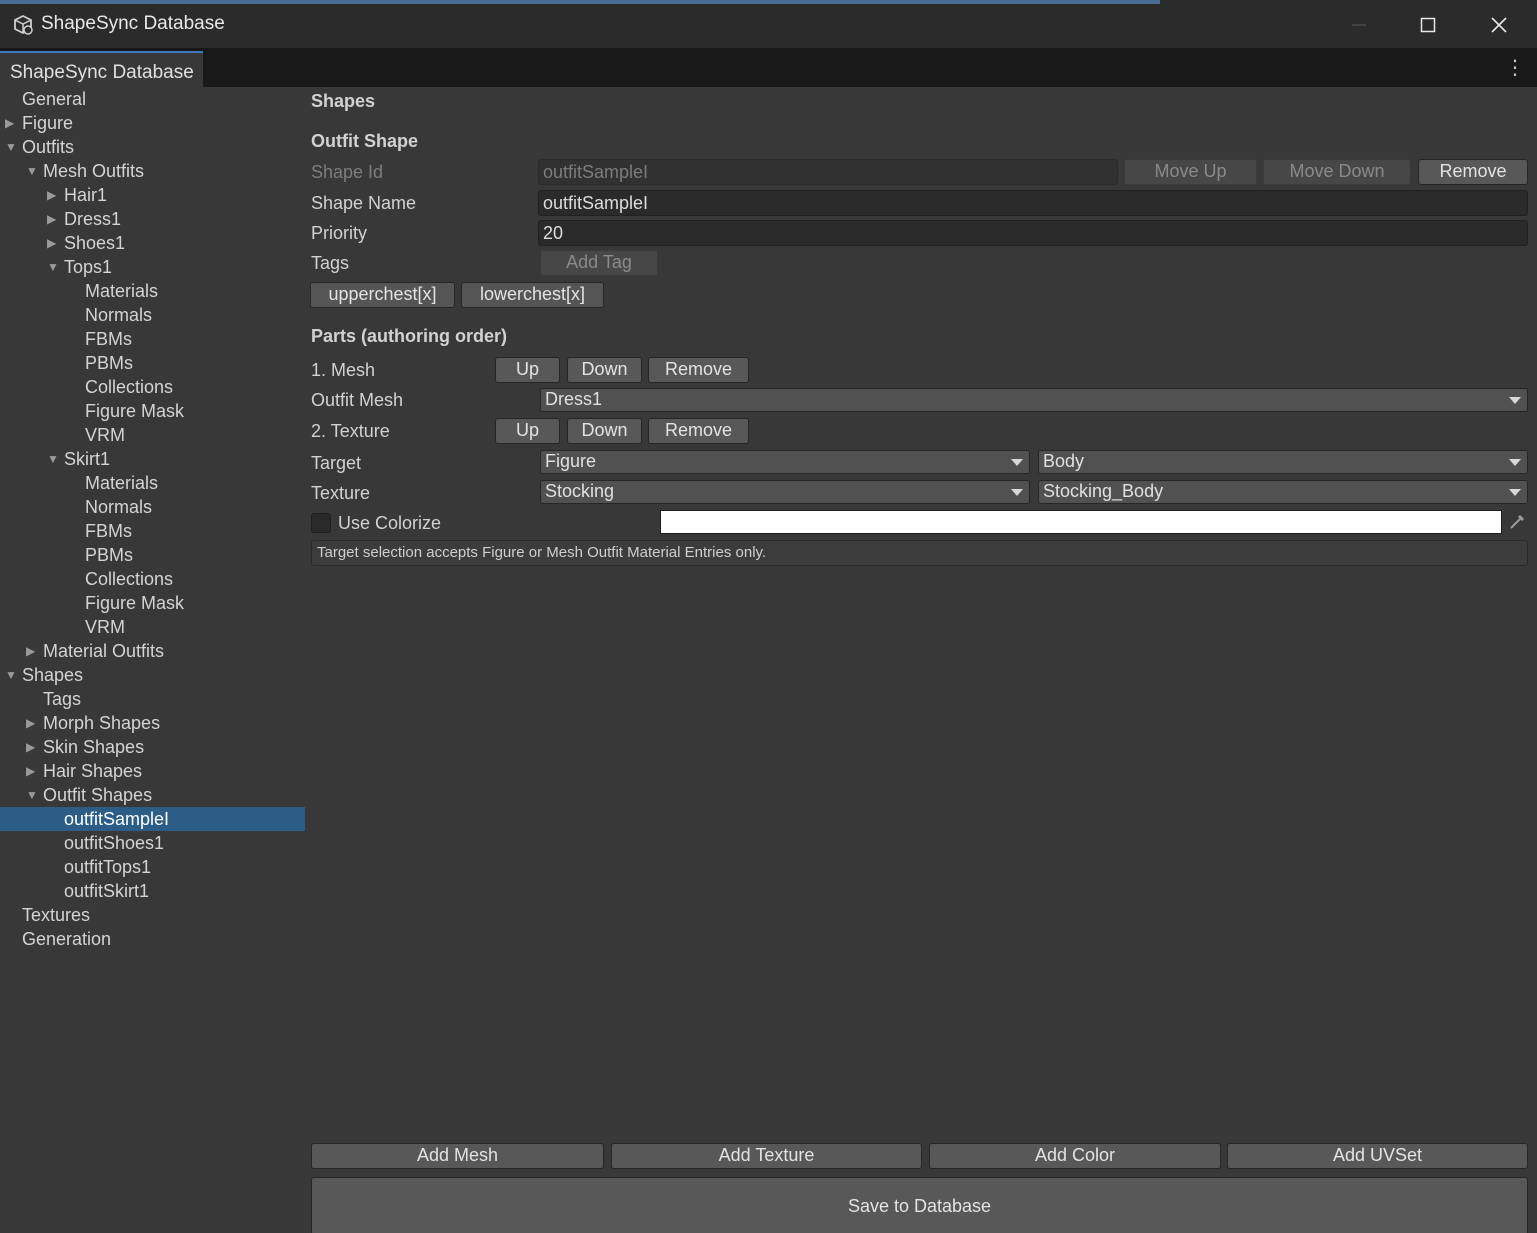 This screenshot has height=1233, width=1537. Describe the element at coordinates (152, 435) in the screenshot. I see `tree-item-tops1-vrm: VRM` at that location.